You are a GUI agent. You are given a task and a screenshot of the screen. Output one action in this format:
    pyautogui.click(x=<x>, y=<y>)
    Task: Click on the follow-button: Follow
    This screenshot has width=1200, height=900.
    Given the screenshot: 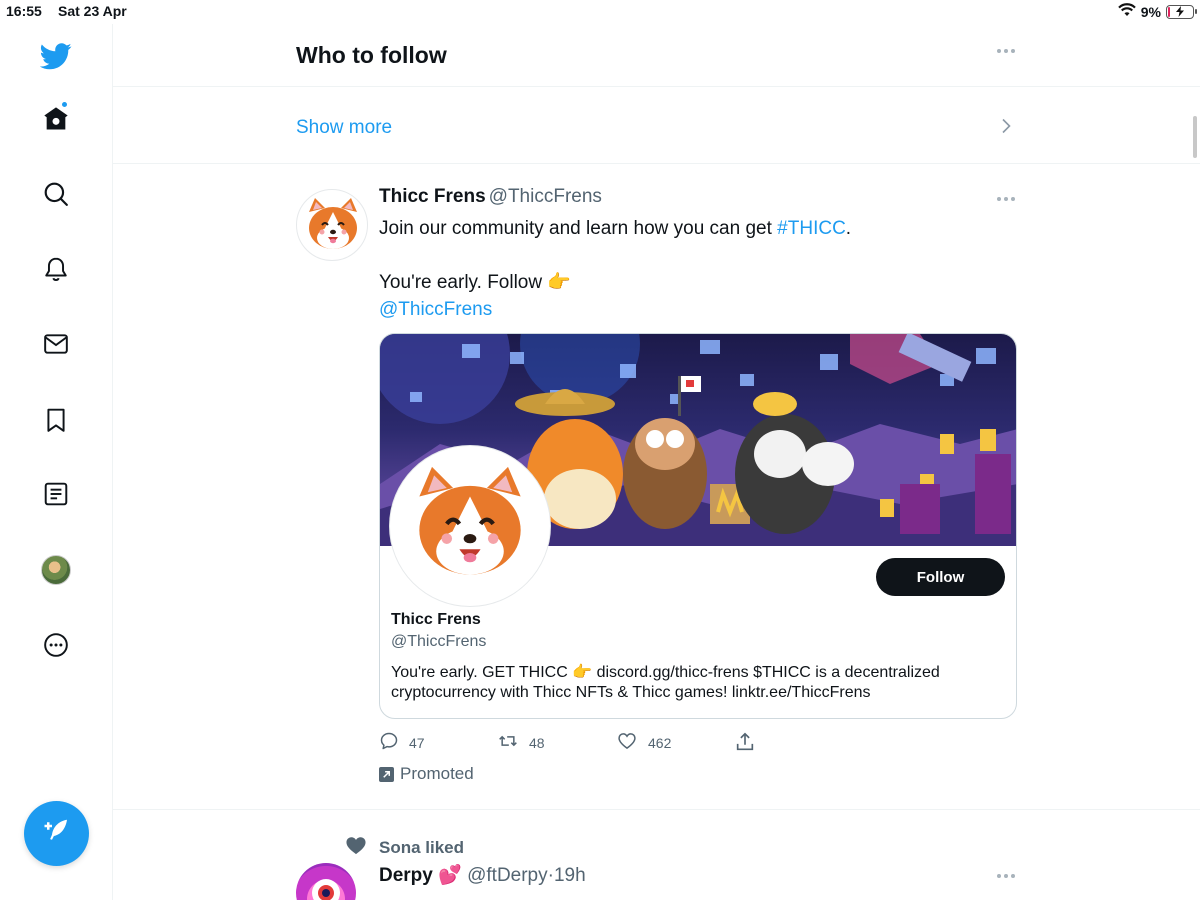 What is the action you would take?
    pyautogui.click(x=940, y=577)
    